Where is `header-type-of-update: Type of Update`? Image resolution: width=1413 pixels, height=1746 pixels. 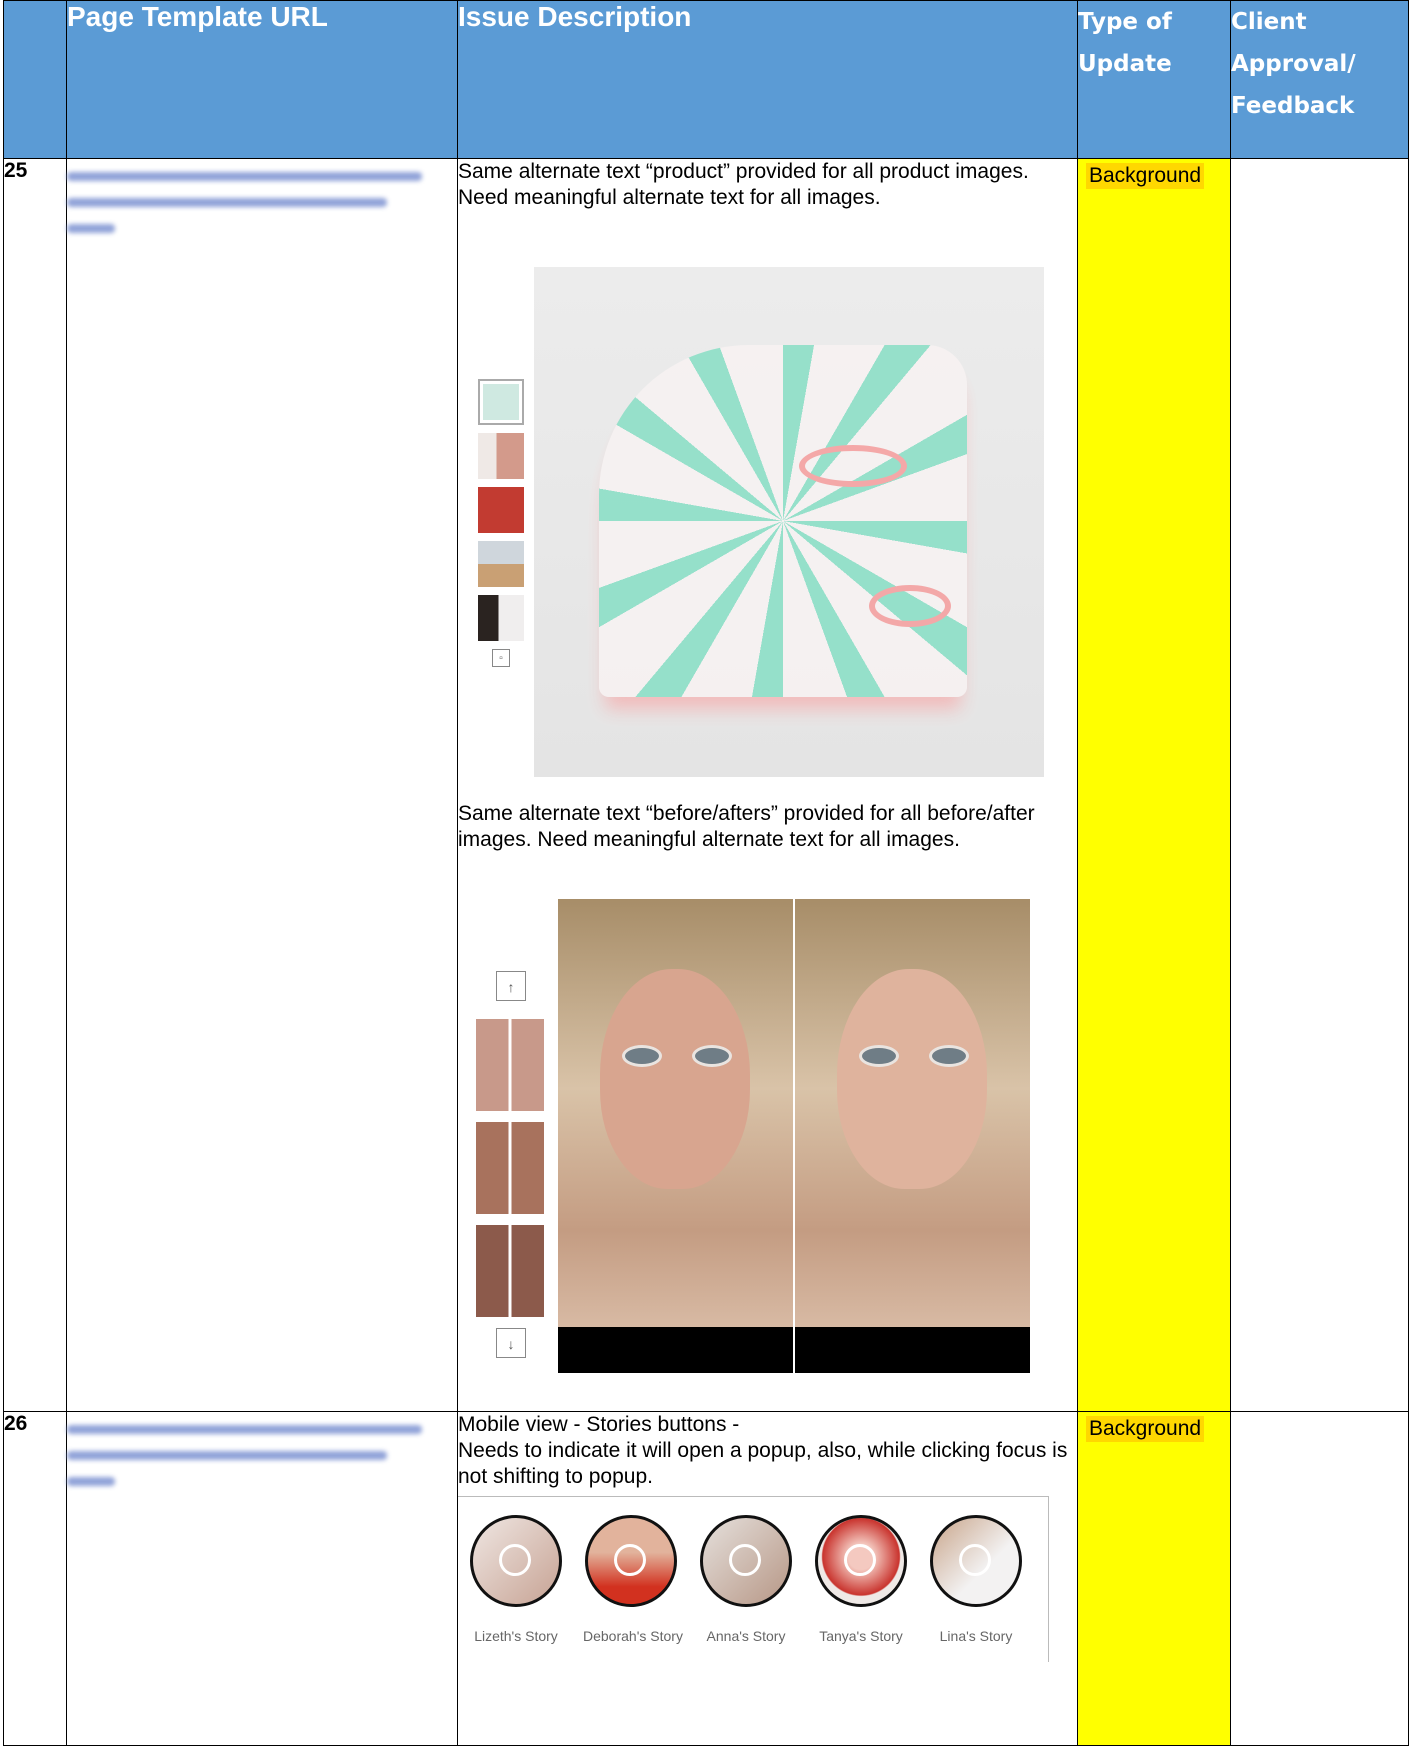
header-type-of-update: Type of Update is located at coordinates (1154, 79).